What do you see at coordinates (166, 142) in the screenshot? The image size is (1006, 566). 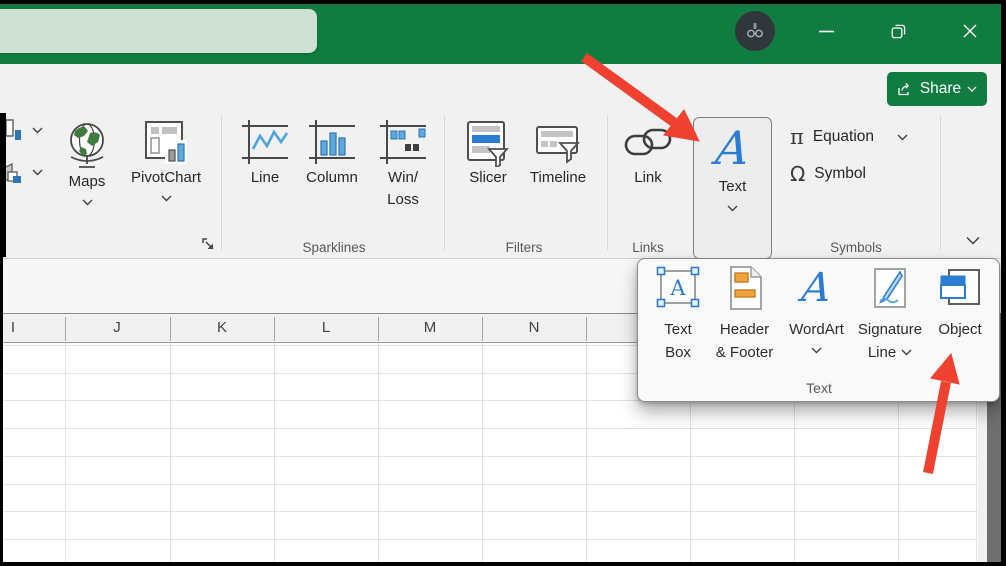 I see `pivotchart-icon` at bounding box center [166, 142].